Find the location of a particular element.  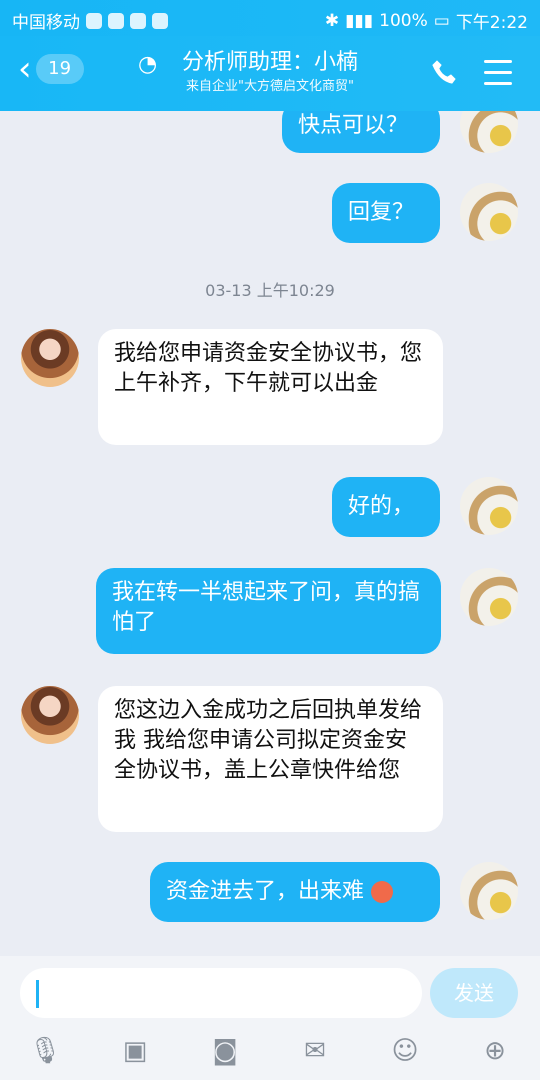

chat-title: 分析师助理：小楠 is located at coordinates (269, 62).